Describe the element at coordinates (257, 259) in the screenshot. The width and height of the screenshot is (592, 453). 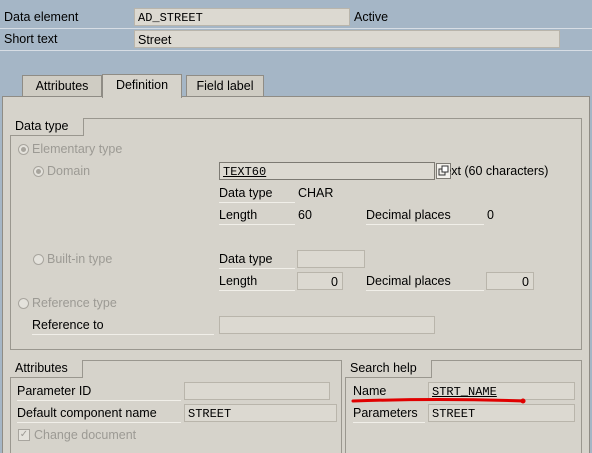
I see `builtin-data-type-label: Data type` at that location.